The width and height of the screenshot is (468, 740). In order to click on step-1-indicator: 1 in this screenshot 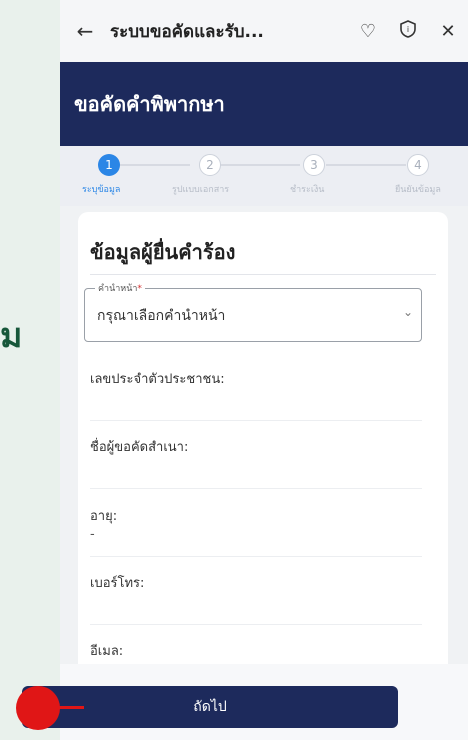, I will do `click(109, 165)`.